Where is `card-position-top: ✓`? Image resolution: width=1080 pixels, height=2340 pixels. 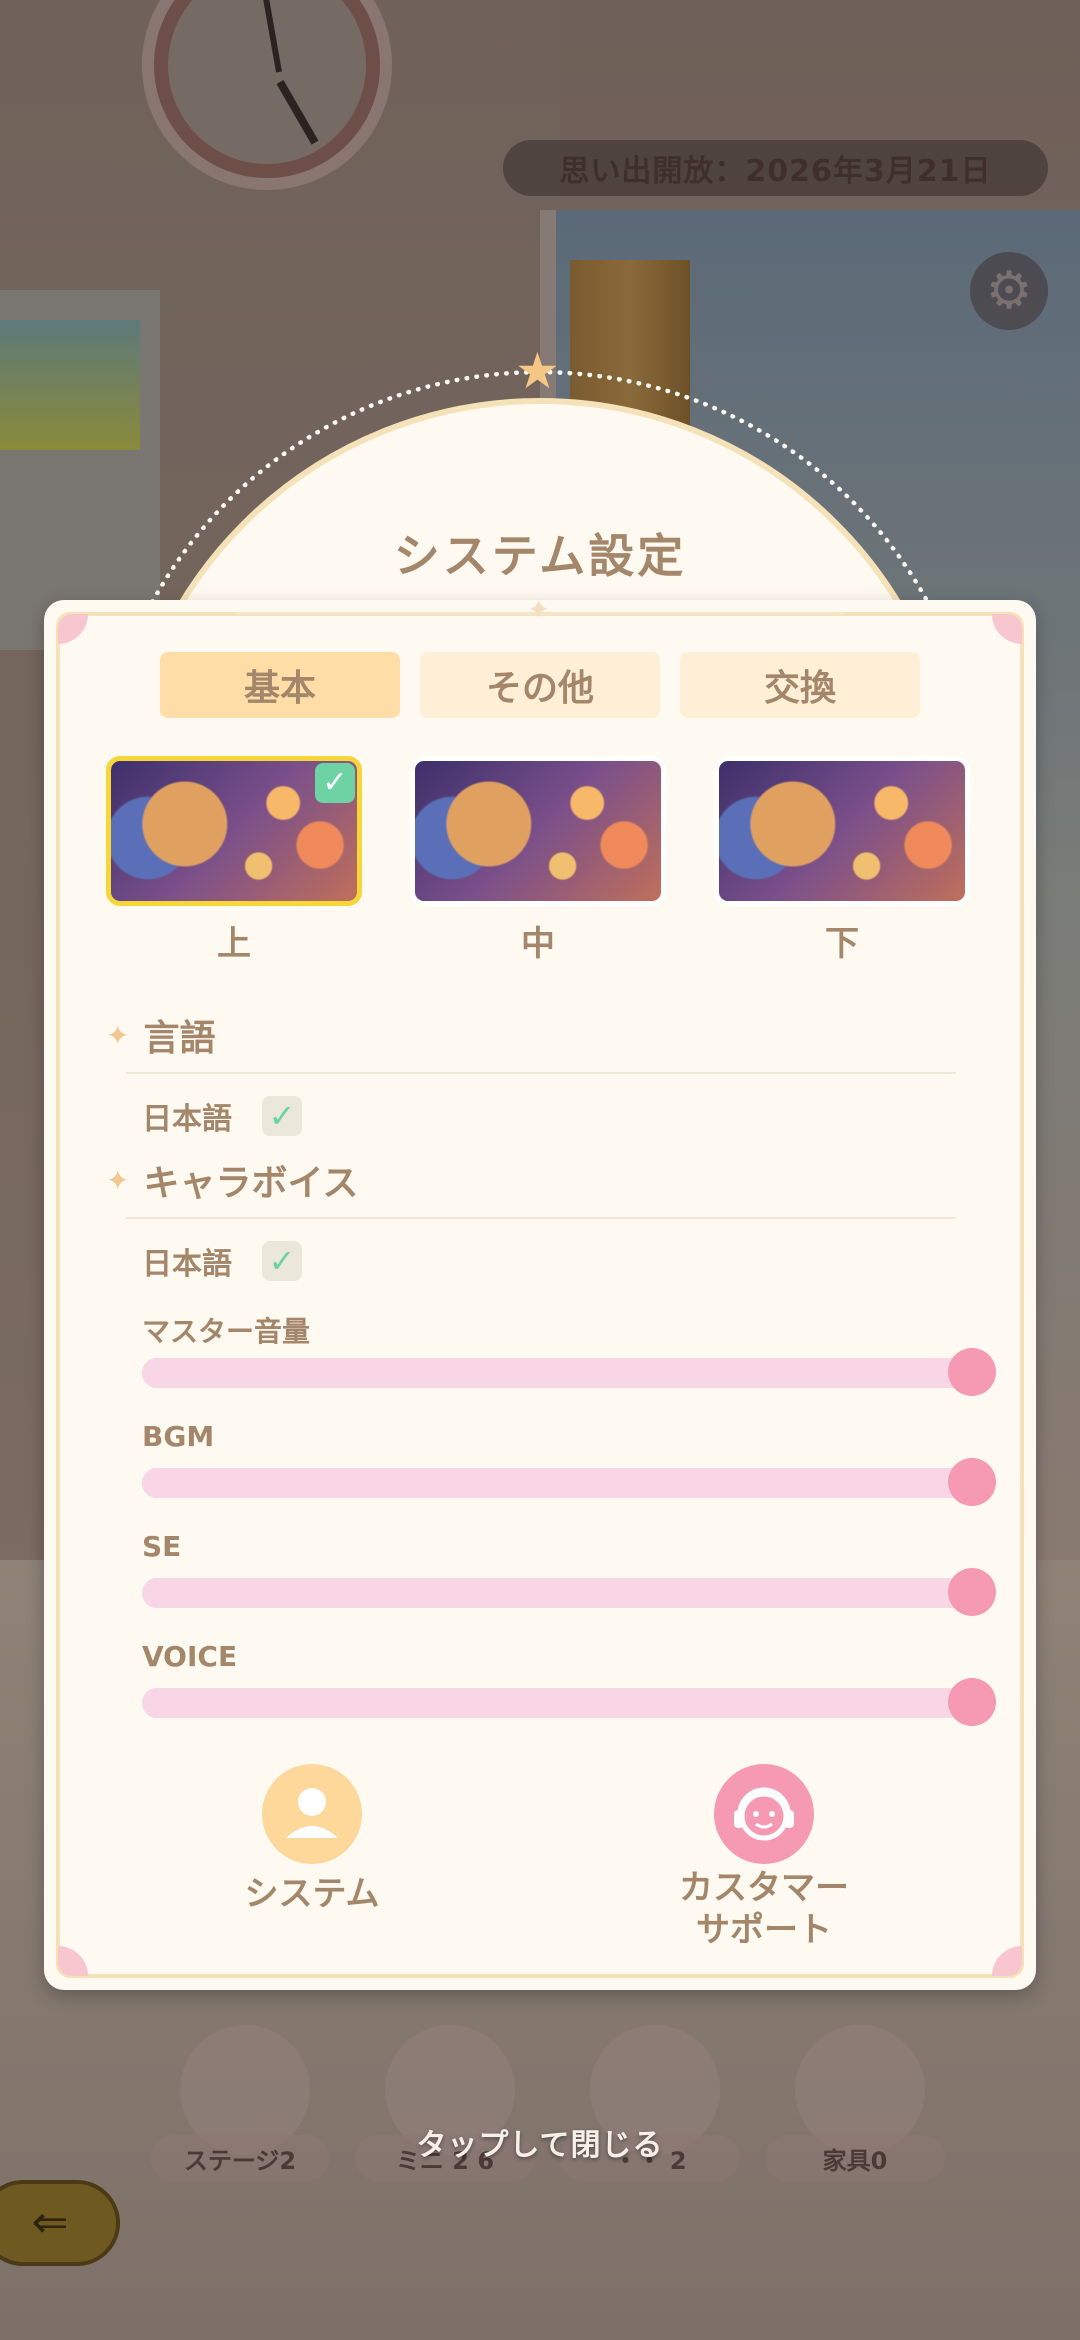 card-position-top: ✓ is located at coordinates (234, 831).